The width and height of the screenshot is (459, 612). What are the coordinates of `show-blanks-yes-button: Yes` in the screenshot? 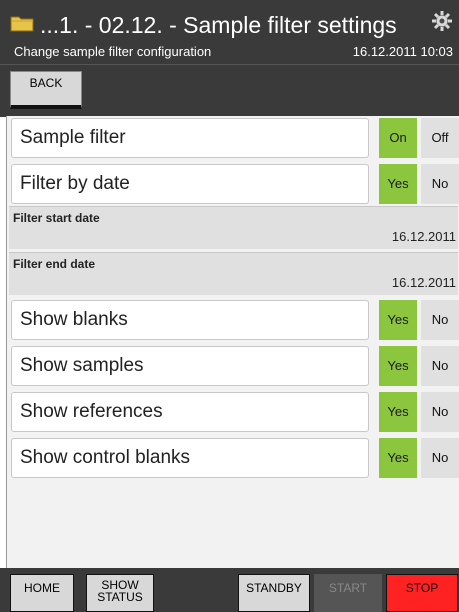 It's located at (398, 320).